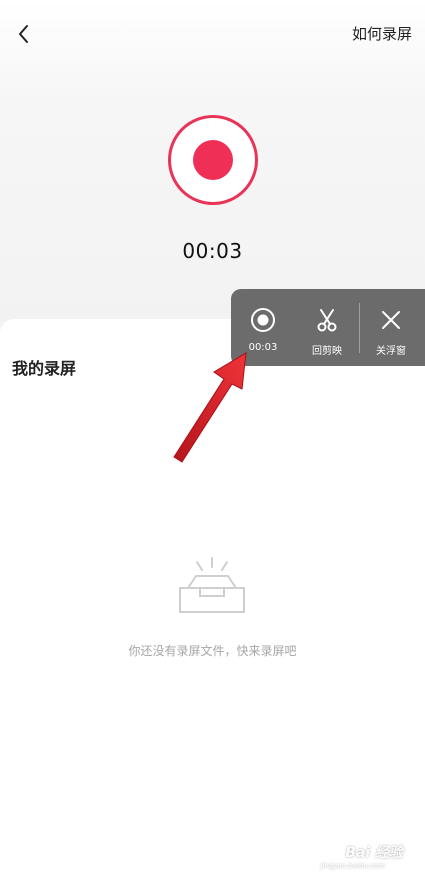 The width and height of the screenshot is (425, 887). Describe the element at coordinates (327, 320) in the screenshot. I see `scissors-icon` at that location.